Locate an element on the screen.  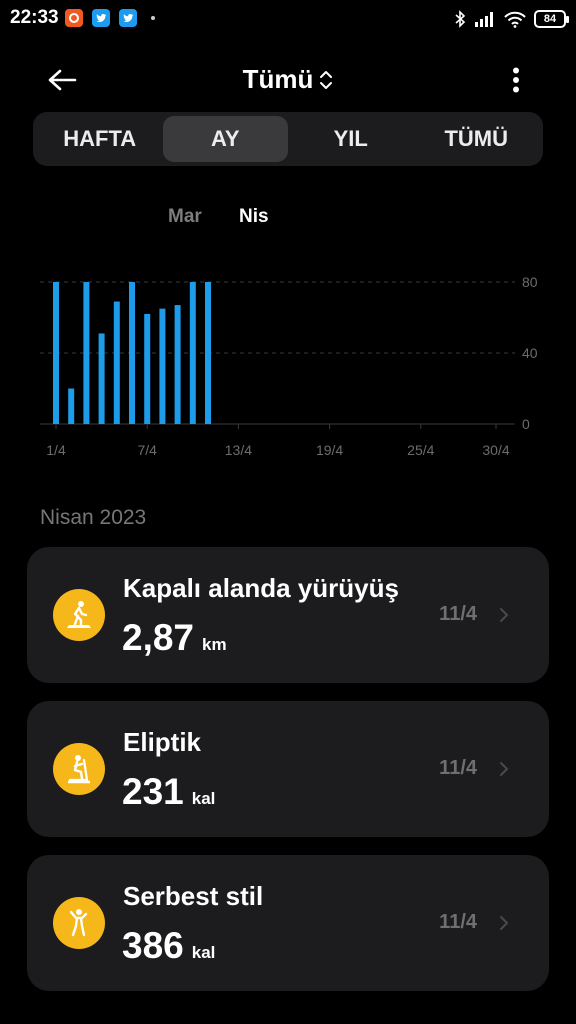
tab-hafta: HAFTA is located at coordinates (100, 139).